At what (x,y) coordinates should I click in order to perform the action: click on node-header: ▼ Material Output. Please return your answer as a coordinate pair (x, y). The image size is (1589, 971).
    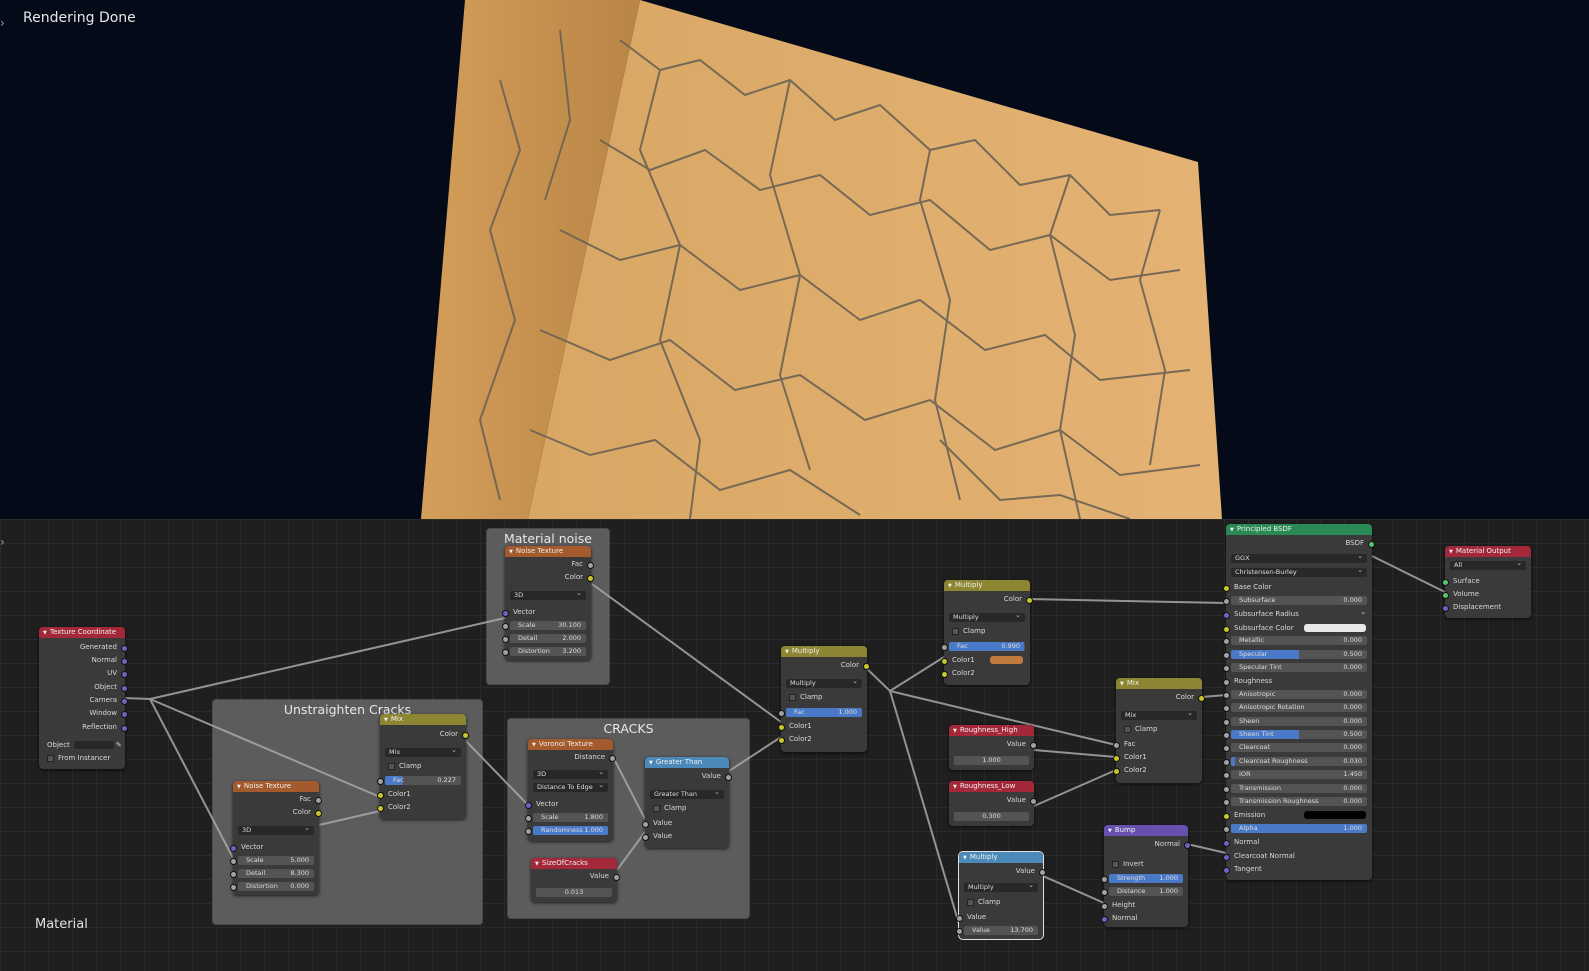
    Looking at the image, I should click on (1488, 551).